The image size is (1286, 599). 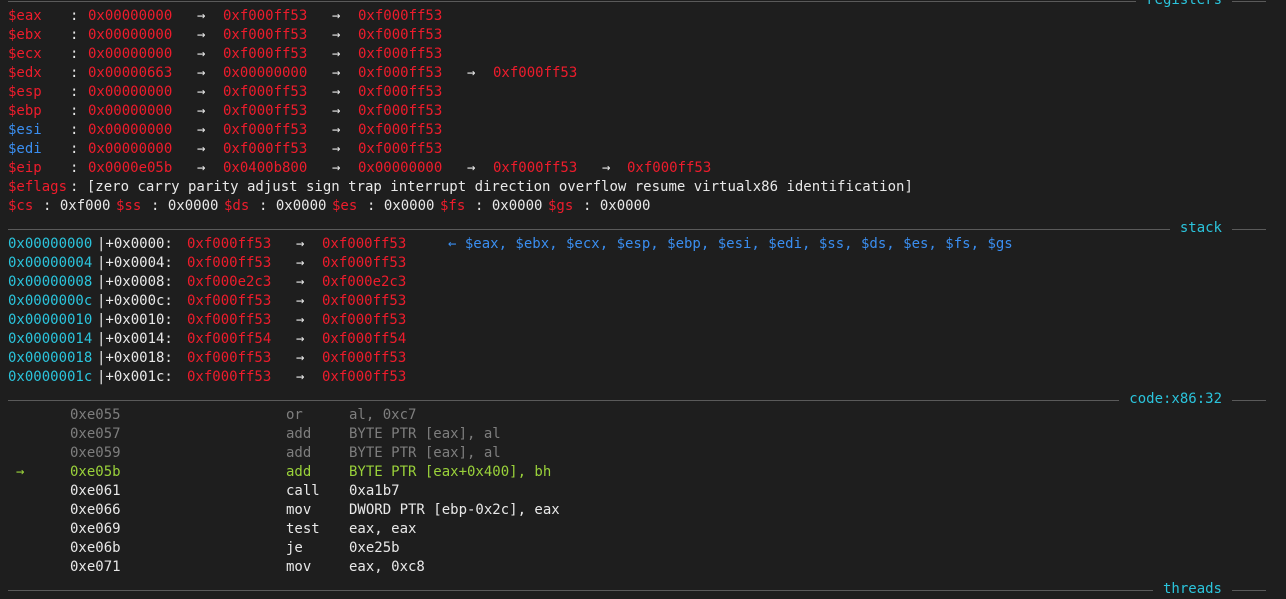 I want to click on code-row: 0xe06b je 0xe25b, so click(x=643, y=548).